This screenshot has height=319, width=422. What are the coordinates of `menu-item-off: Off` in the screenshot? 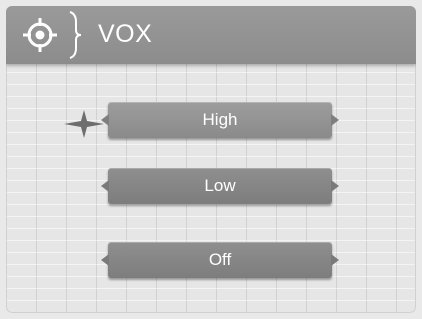 It's located at (220, 260).